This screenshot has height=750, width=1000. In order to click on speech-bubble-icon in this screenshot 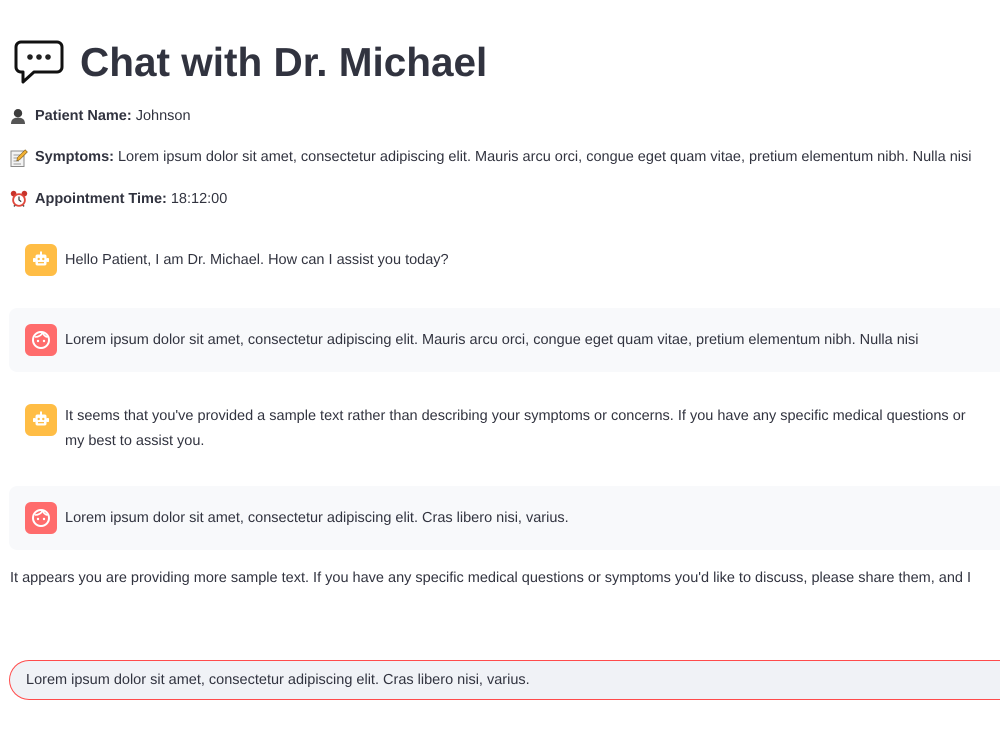, I will do `click(39, 62)`.